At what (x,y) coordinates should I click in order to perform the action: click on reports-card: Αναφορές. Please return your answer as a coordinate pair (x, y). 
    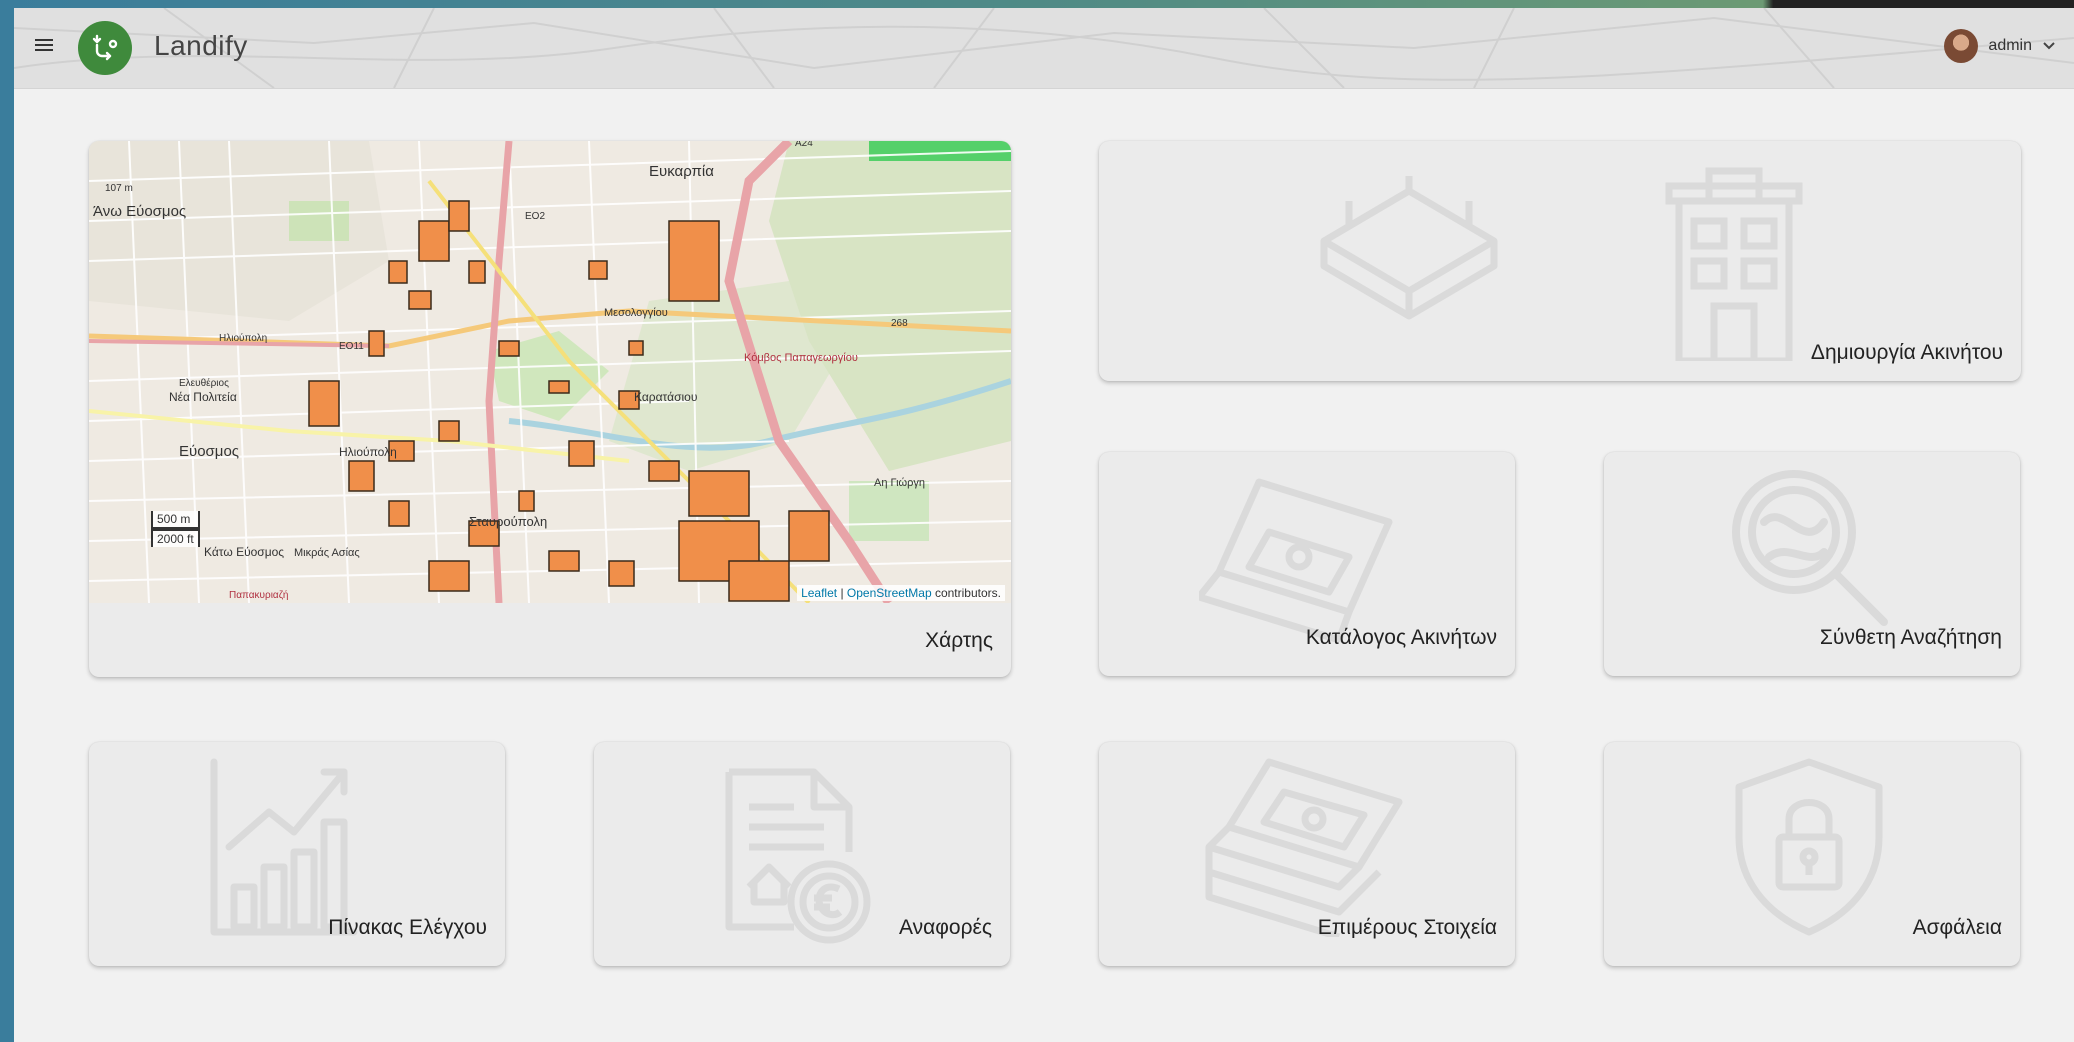
    Looking at the image, I should click on (802, 854).